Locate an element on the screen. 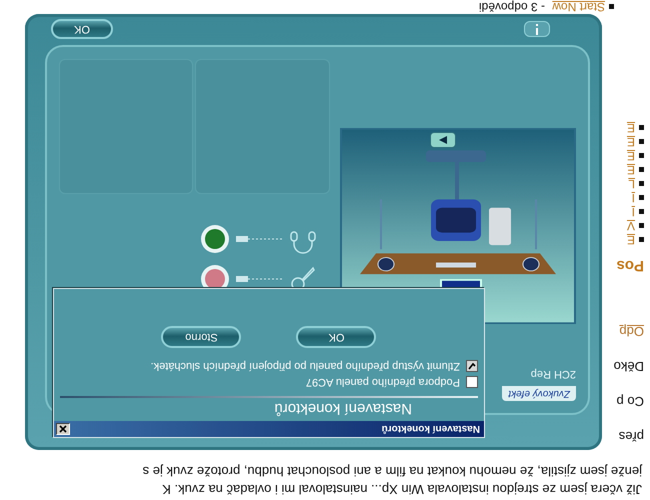 The image size is (650, 500). close-icon is located at coordinates (63, 429).